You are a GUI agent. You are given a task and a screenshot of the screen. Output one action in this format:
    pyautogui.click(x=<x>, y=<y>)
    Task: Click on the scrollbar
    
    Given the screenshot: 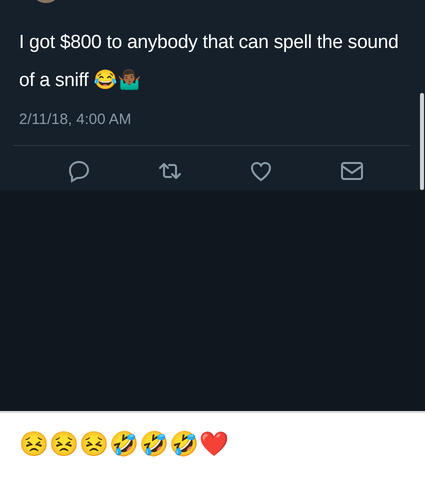 What is the action you would take?
    pyautogui.click(x=422, y=141)
    